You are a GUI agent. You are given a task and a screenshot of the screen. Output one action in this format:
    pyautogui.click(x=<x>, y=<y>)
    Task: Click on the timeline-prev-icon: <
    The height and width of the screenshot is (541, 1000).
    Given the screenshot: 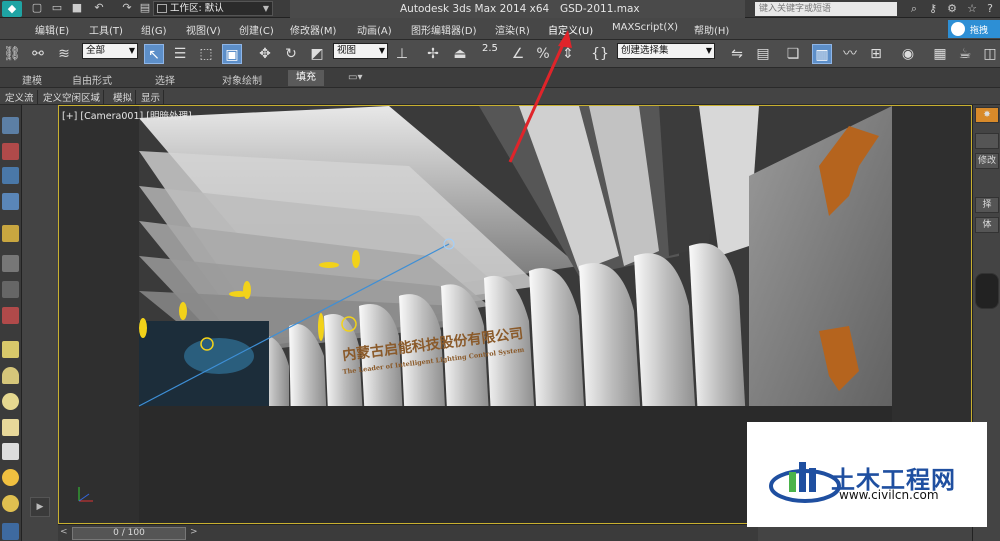 What is the action you would take?
    pyautogui.click(x=65, y=532)
    